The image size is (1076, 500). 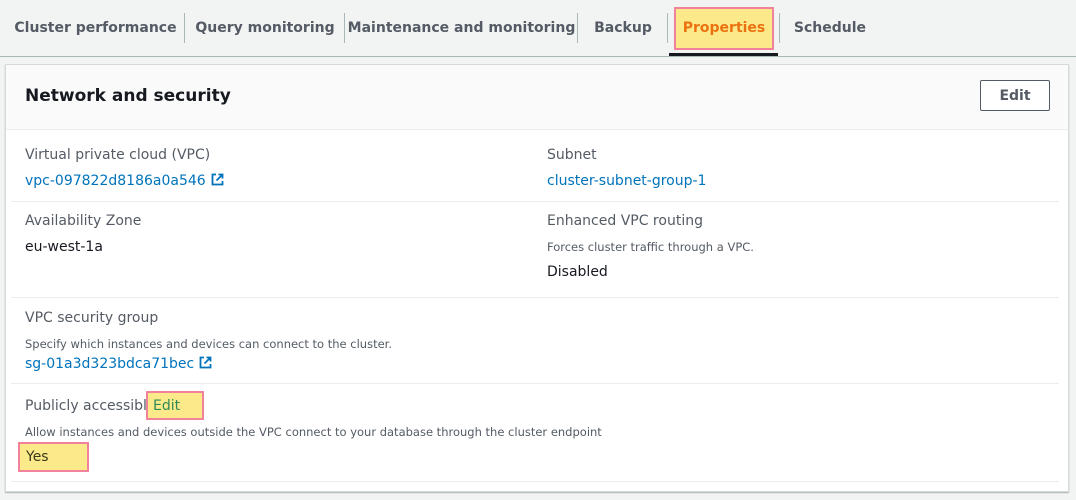 What do you see at coordinates (723, 54) in the screenshot?
I see `active-tab-indicator` at bounding box center [723, 54].